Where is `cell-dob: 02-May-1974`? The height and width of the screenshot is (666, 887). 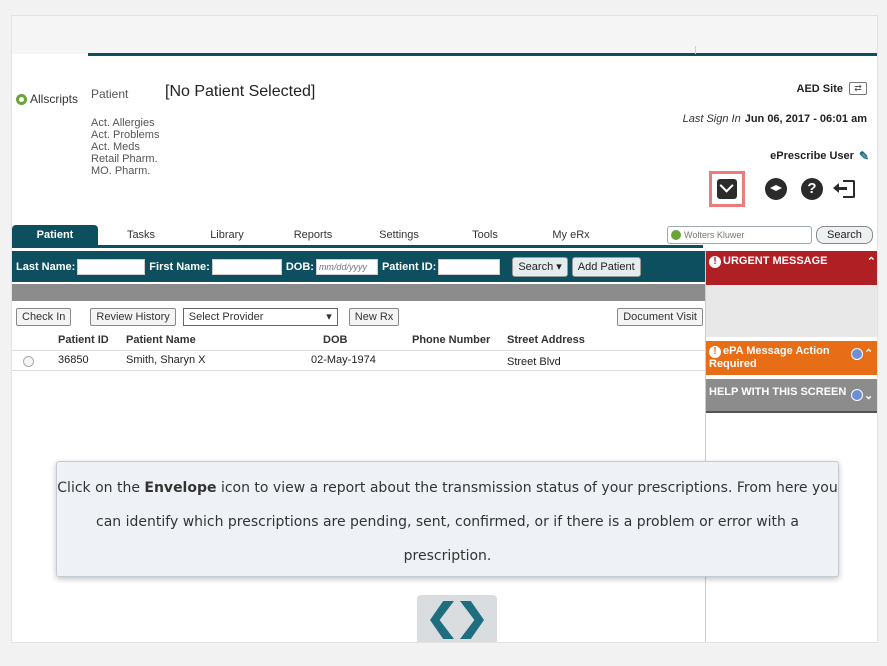
cell-dob: 02-May-1974 is located at coordinates (343, 360).